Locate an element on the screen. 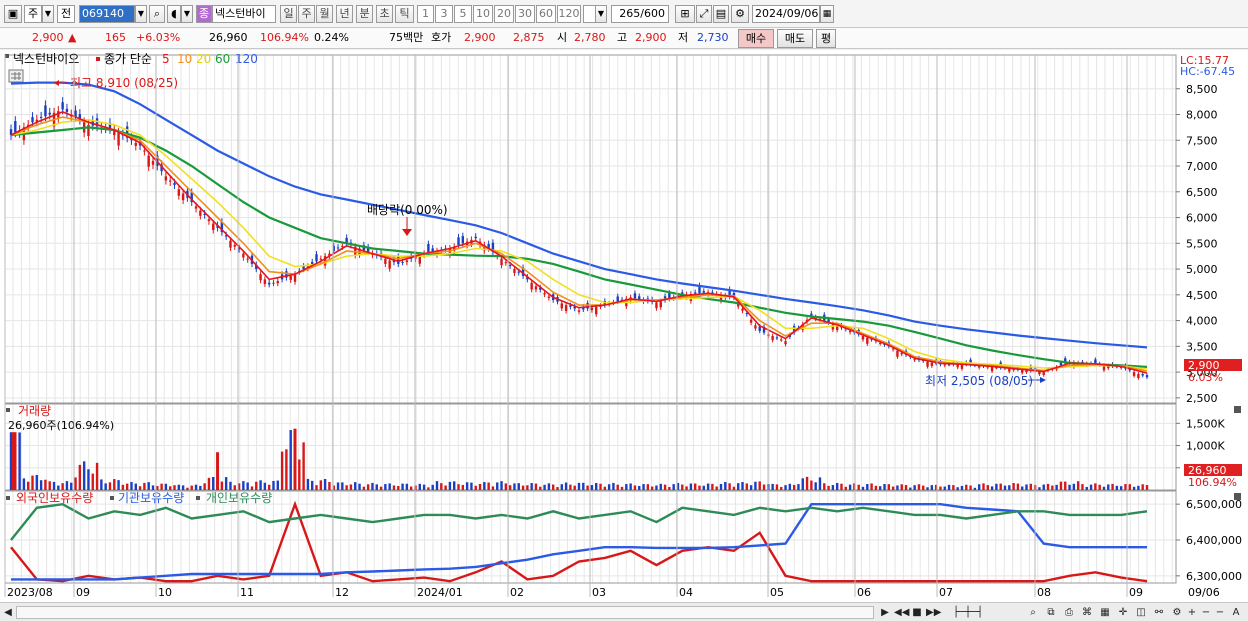 This screenshot has width=1248, height=621. tab-period-year: 년 is located at coordinates (344, 14).